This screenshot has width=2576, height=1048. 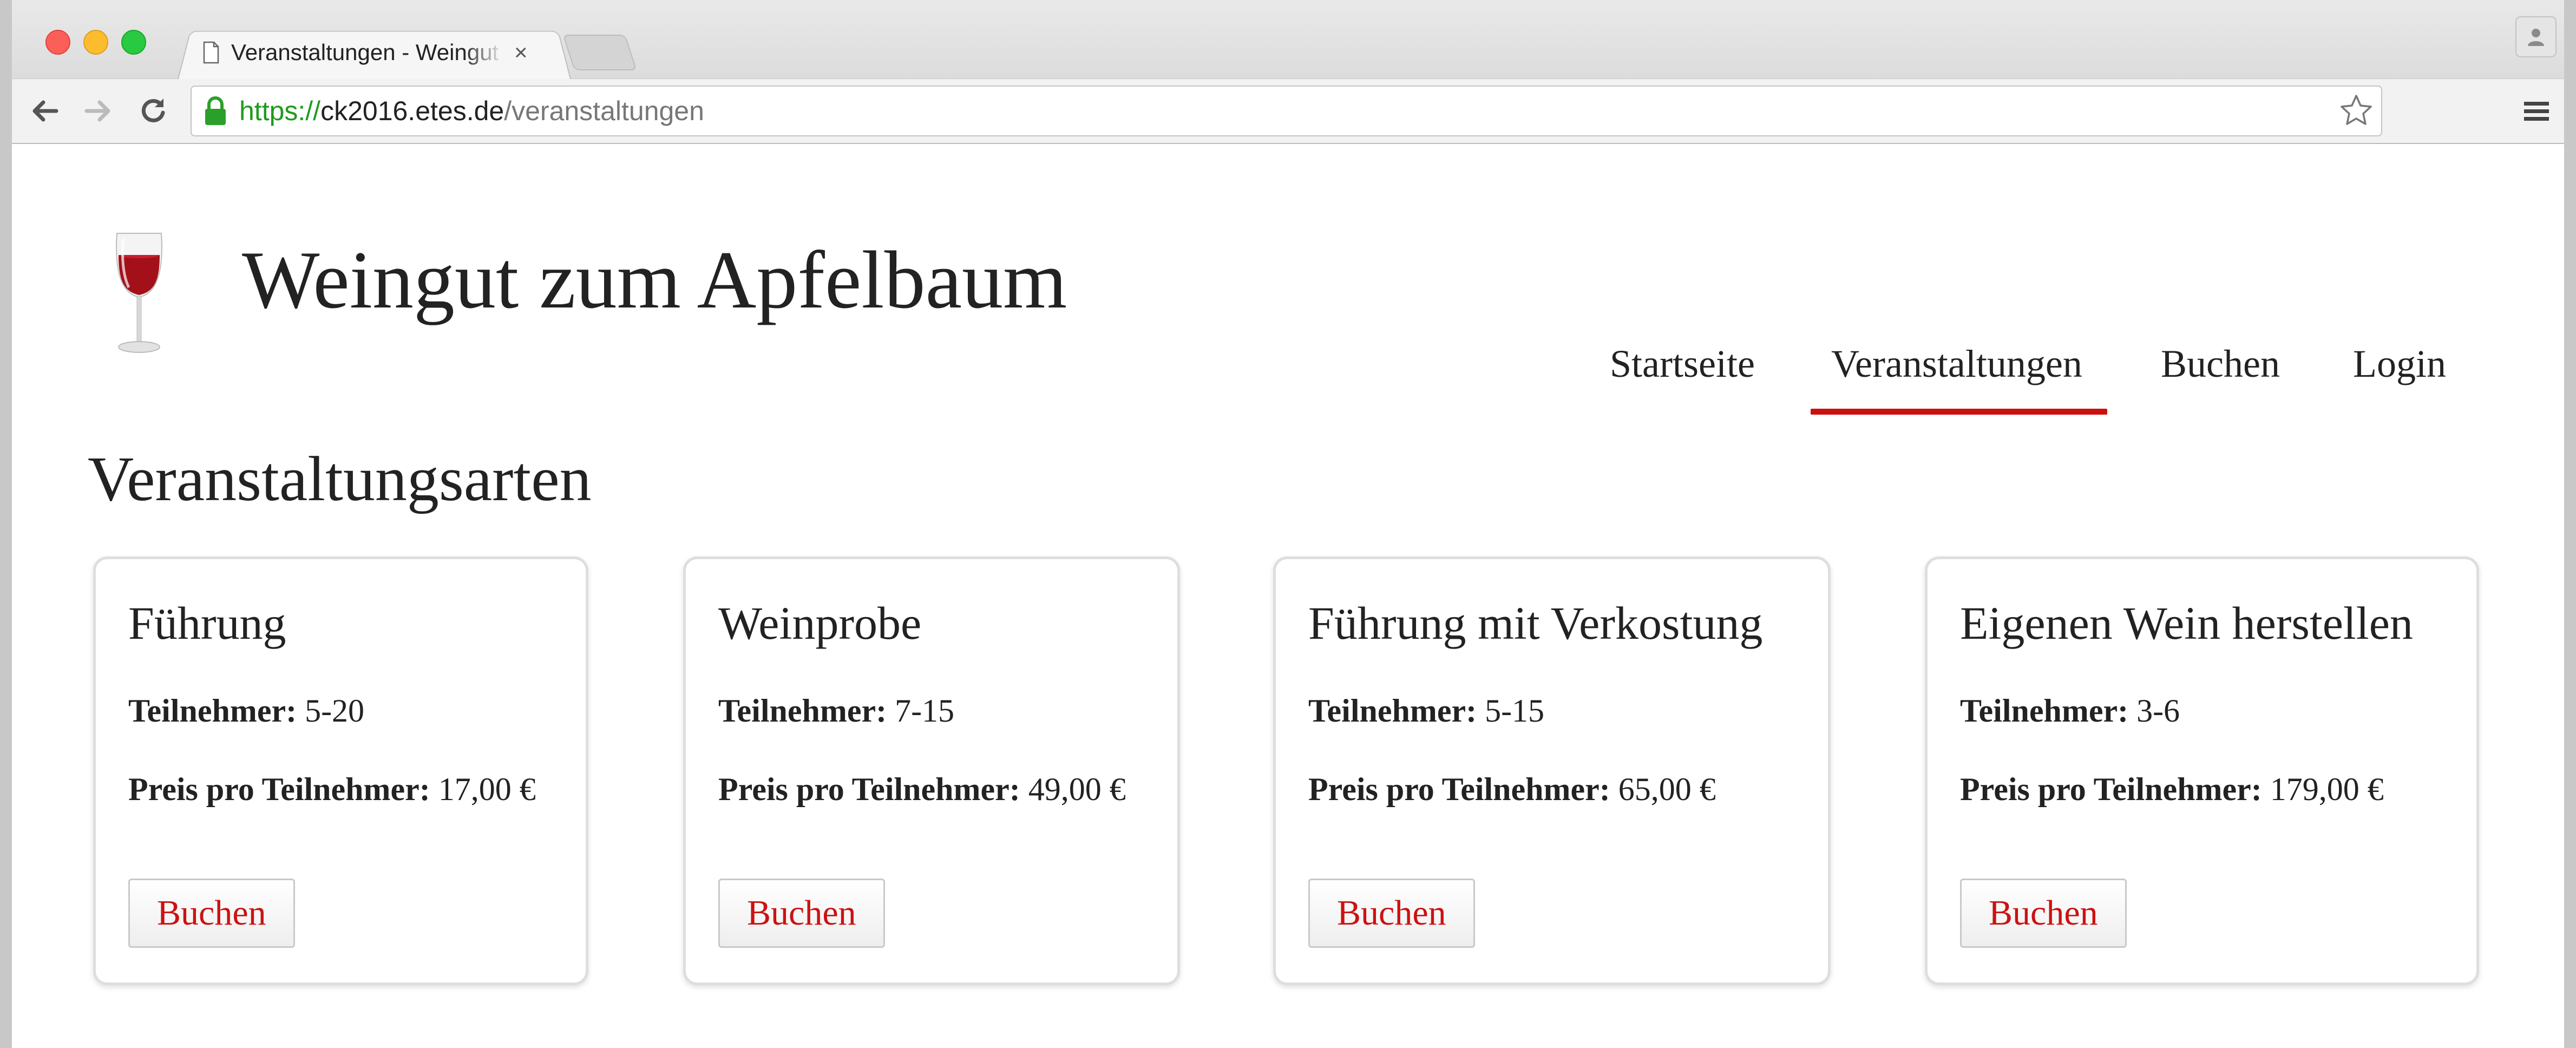 I want to click on event-title: Eigenen Wein herstellen, so click(x=2187, y=623).